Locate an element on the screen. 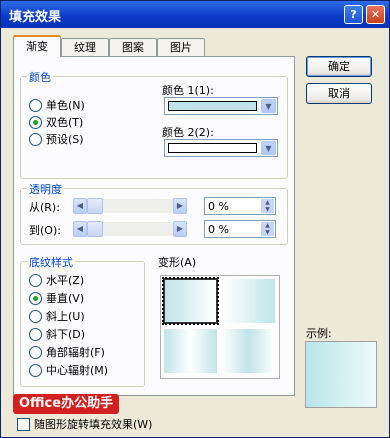  from-slider-thumb is located at coordinates (95, 206).